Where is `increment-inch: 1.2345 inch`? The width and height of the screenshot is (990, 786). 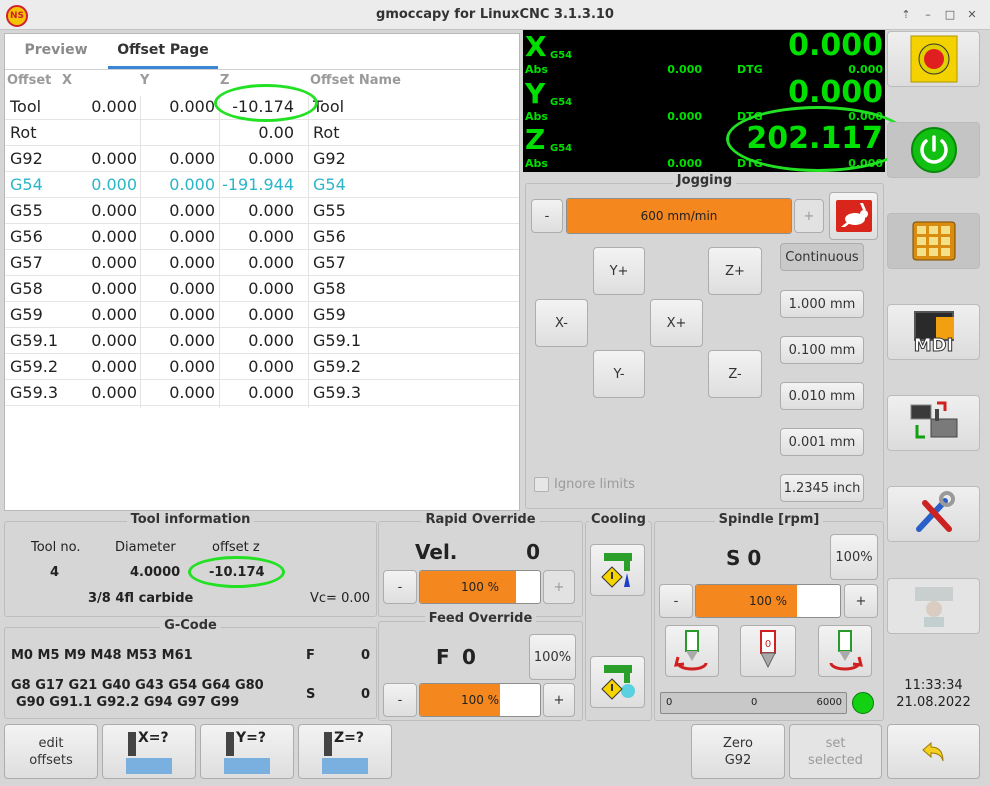
increment-inch: 1.2345 inch is located at coordinates (822, 488).